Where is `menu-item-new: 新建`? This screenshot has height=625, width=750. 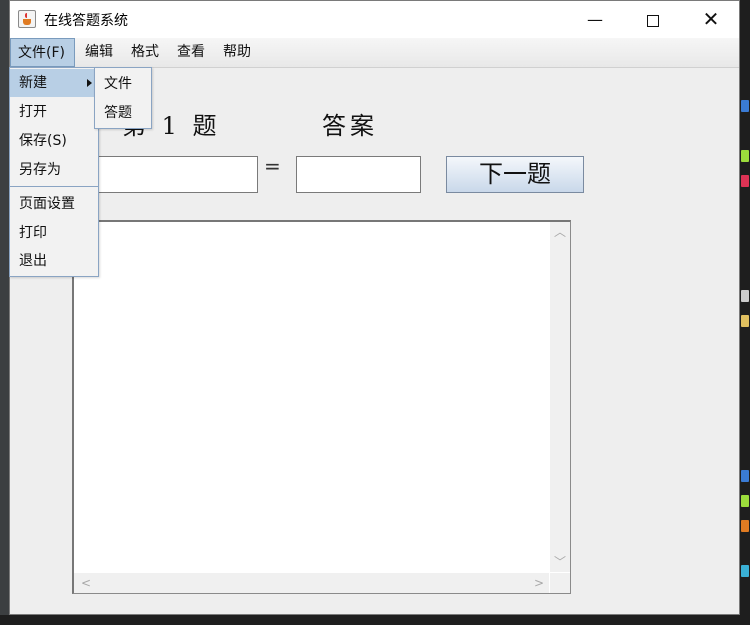
menu-item-new: 新建 is located at coordinates (54, 83).